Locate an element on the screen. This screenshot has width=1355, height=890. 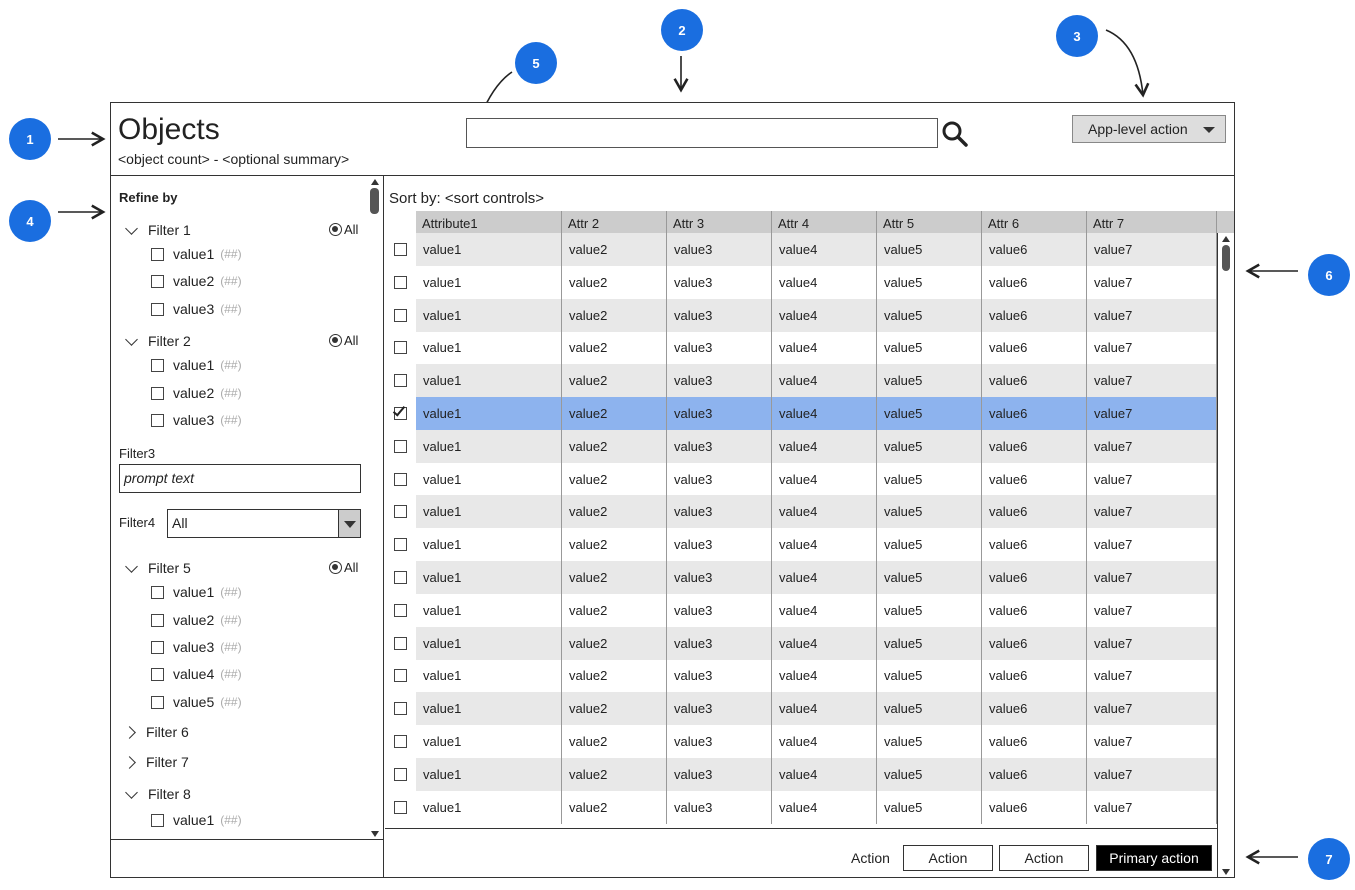
column-header: Attr 5 is located at coordinates (929, 222).